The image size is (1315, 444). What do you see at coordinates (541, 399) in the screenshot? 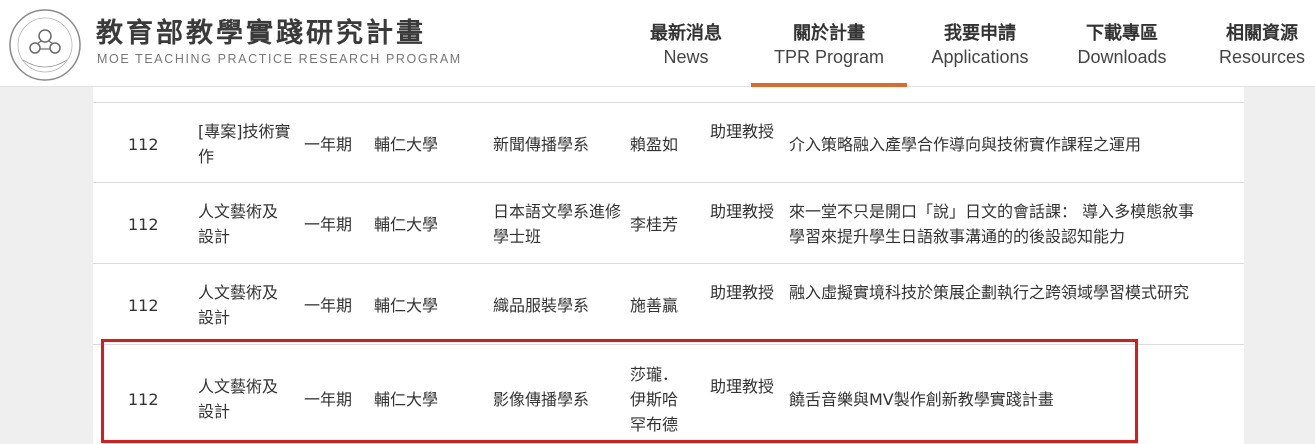
I see `cell-department: 影像傳播學系` at bounding box center [541, 399].